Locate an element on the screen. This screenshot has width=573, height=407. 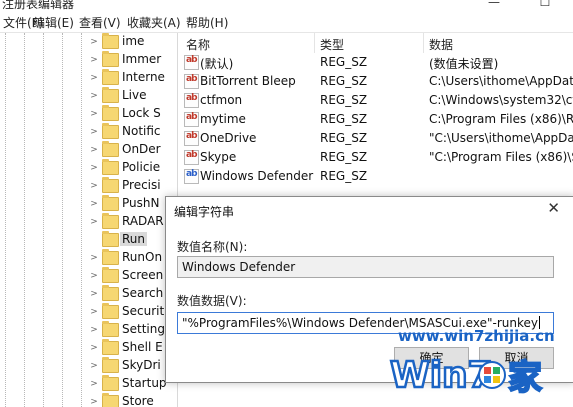
menu-bar: 文件(F) 编辑(E) 查看(V) 收藏夹(A) 帮助(H) is located at coordinates (286, 21).